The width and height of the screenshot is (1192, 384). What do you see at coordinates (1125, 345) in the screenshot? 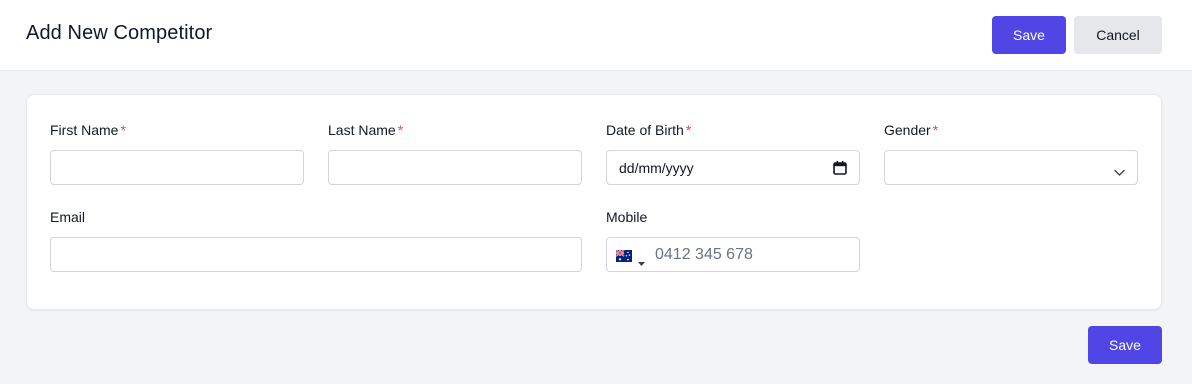
I see `footer-save-button: Save` at bounding box center [1125, 345].